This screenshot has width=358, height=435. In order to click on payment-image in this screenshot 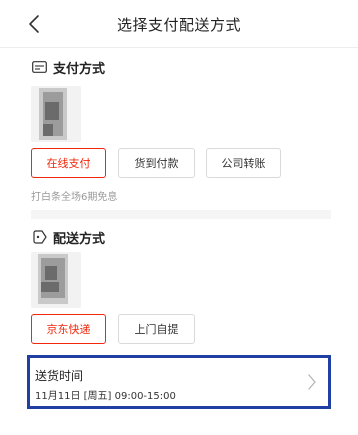, I will do `click(56, 114)`.